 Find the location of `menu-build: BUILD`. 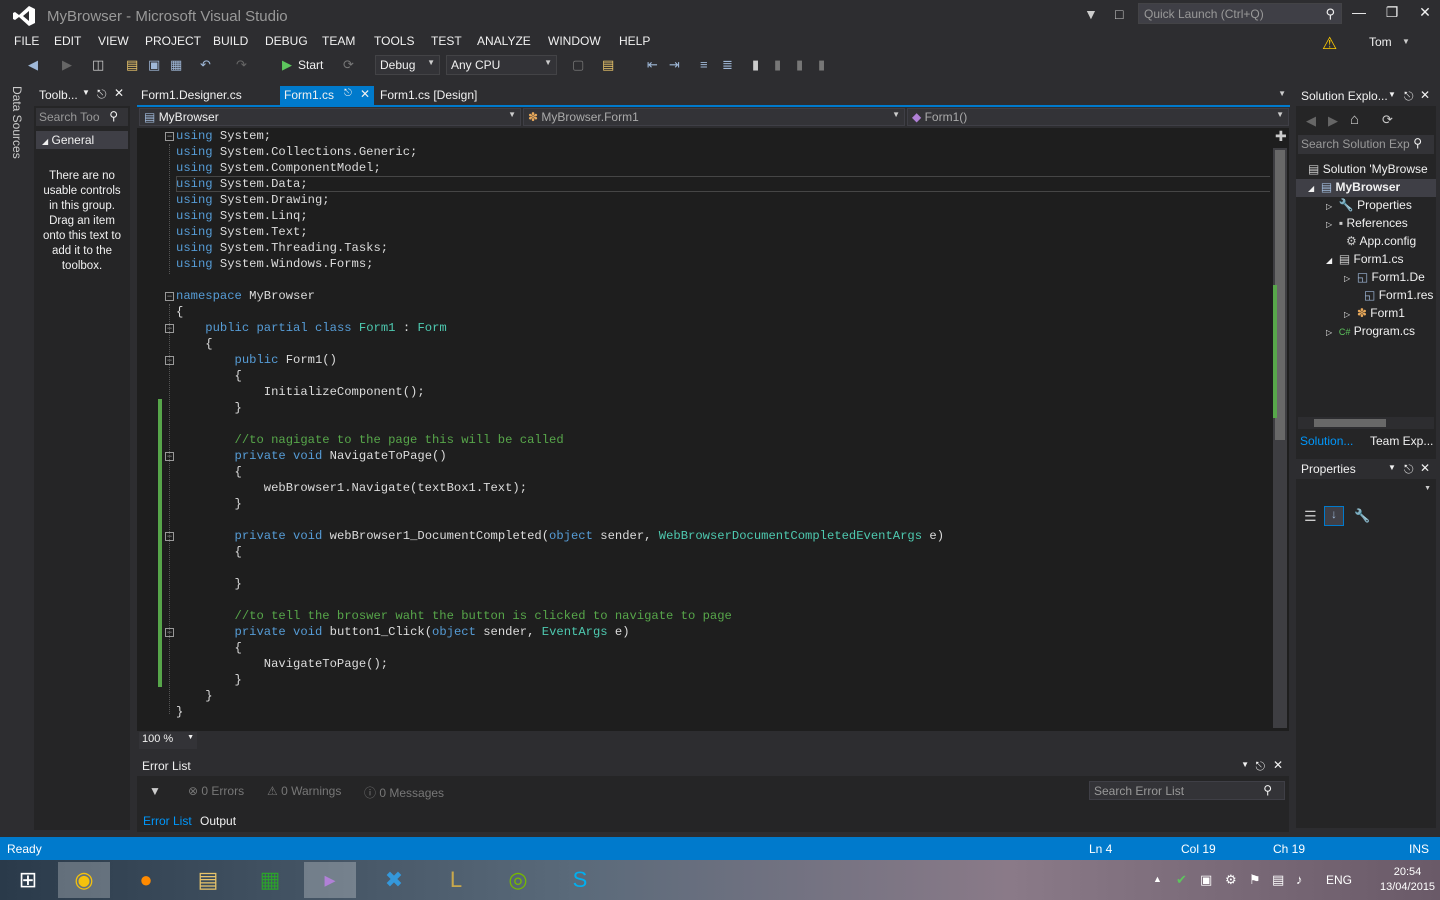

menu-build: BUILD is located at coordinates (230, 41).